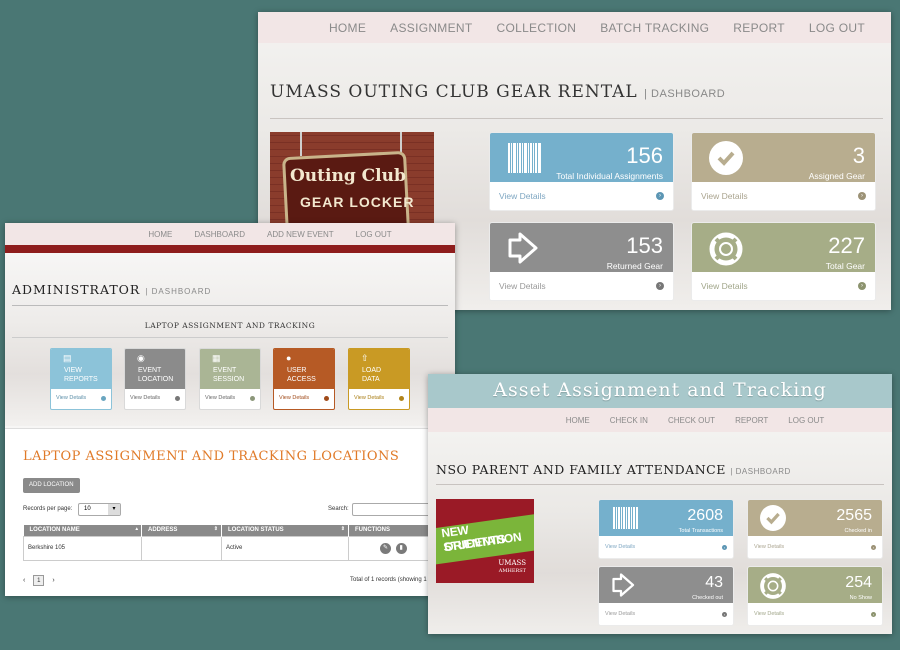 This screenshot has width=900, height=650. Describe the element at coordinates (385, 548) in the screenshot. I see `edit-icon: ✎` at that location.